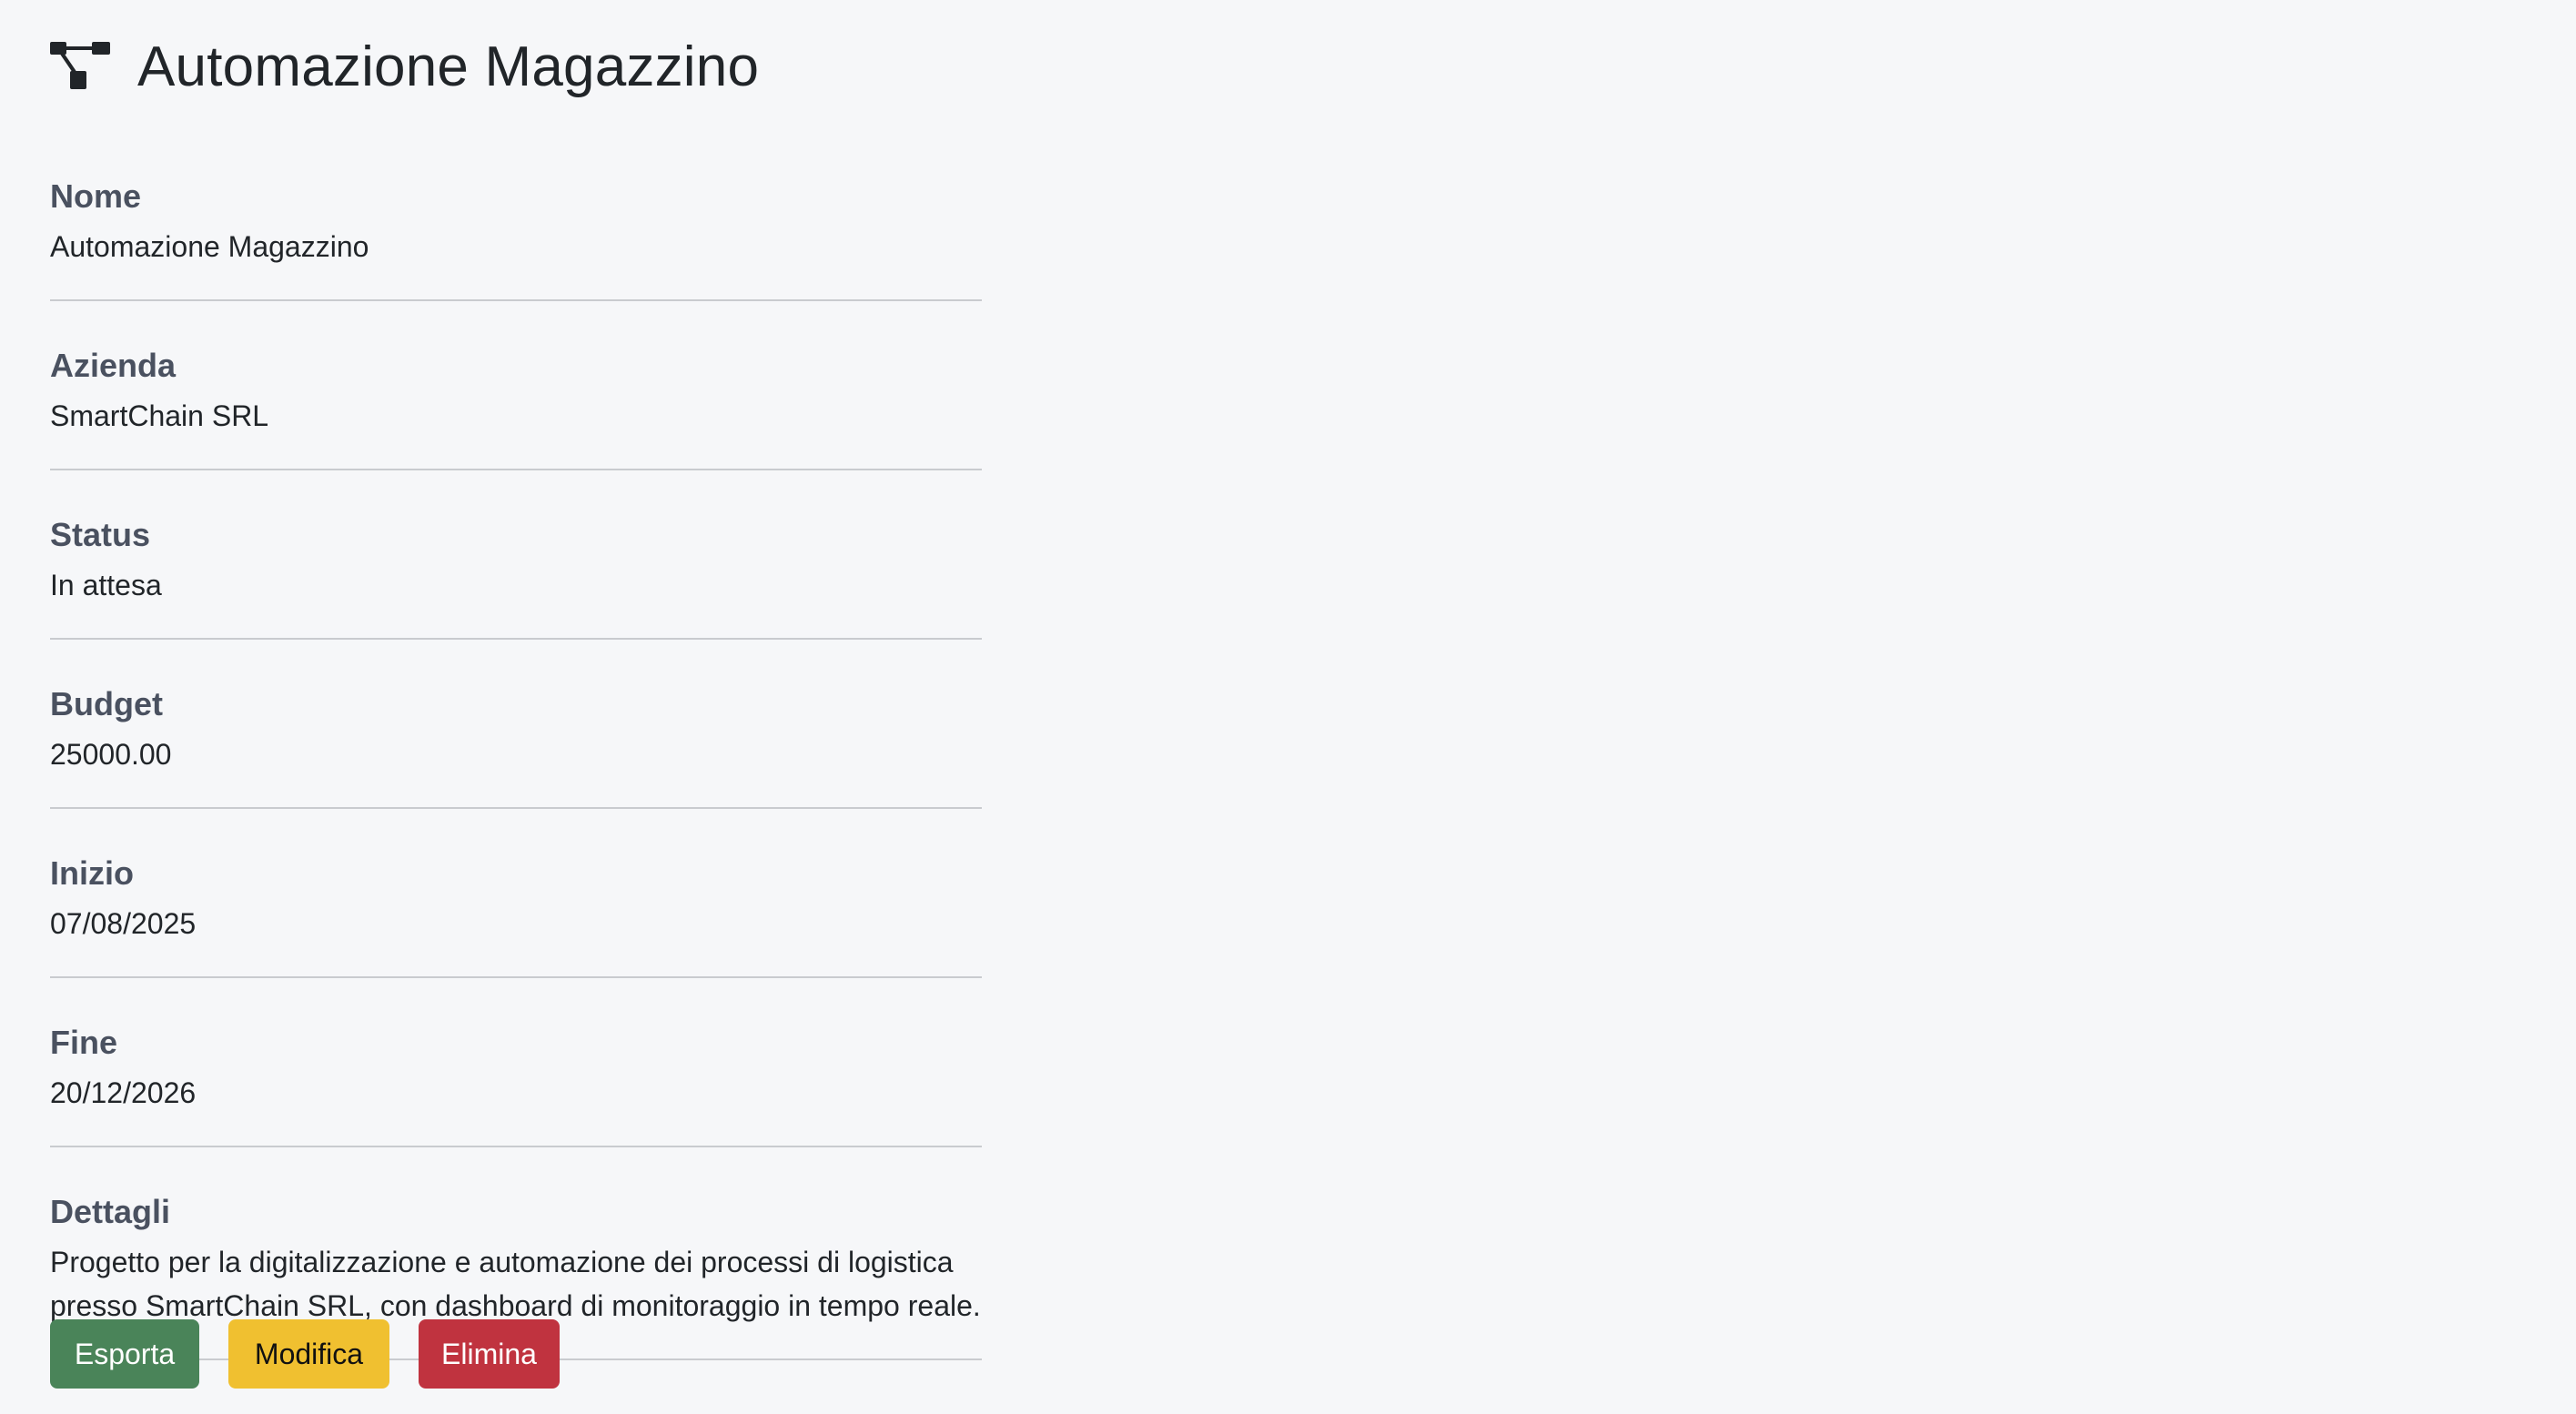  Describe the element at coordinates (92, 873) in the screenshot. I see `field-label: Inizio` at that location.